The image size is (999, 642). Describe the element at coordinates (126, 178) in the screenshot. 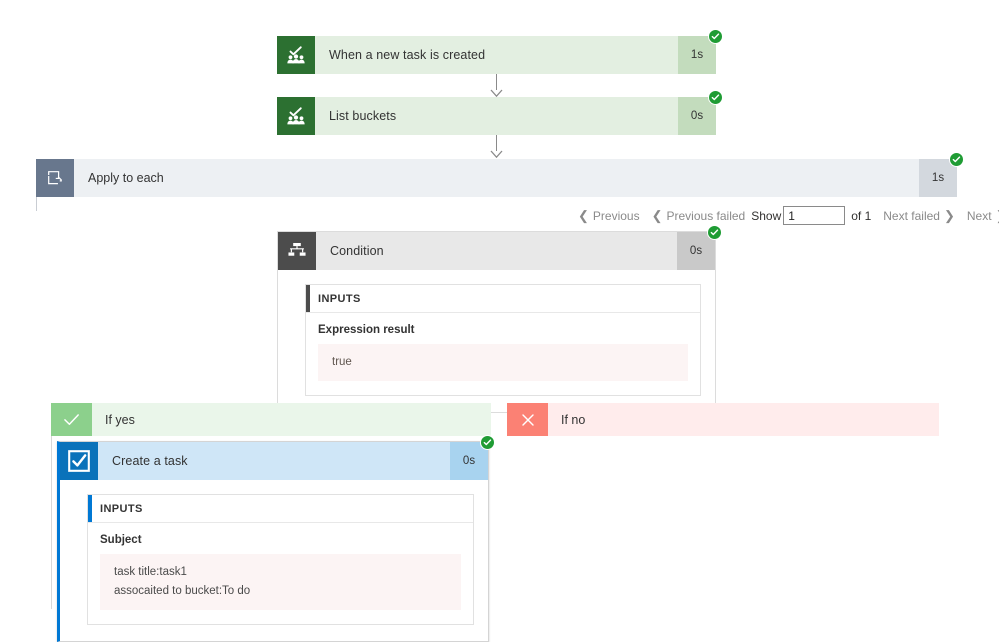

I see `scope-title: Apply to each` at that location.